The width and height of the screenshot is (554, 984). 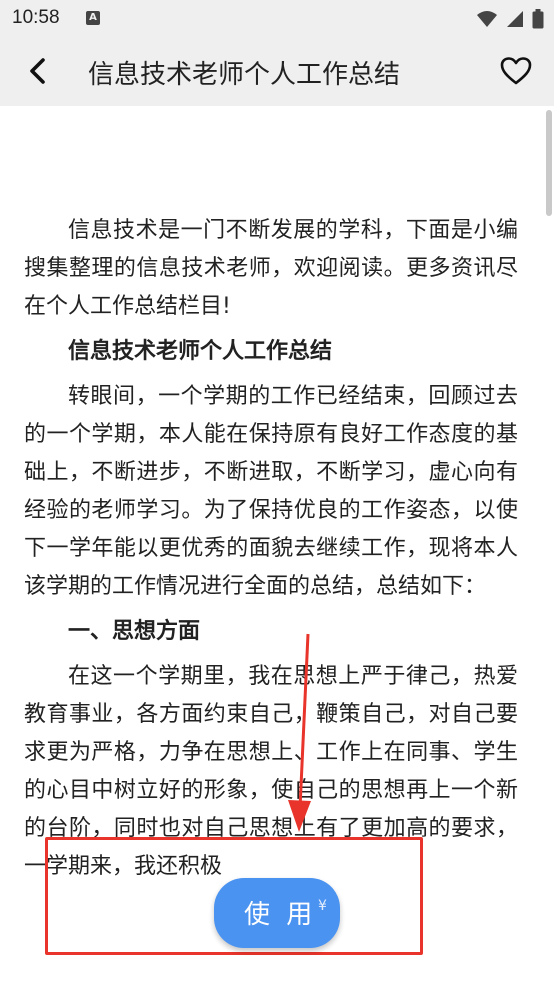 What do you see at coordinates (93, 18) in the screenshot?
I see `notification-icon: A` at bounding box center [93, 18].